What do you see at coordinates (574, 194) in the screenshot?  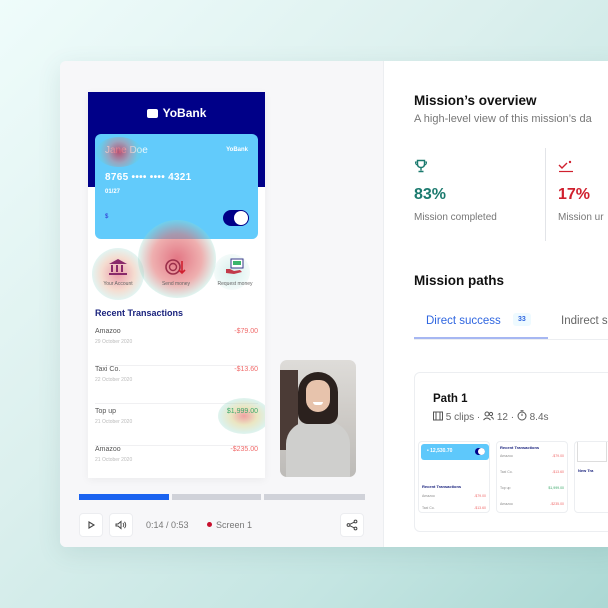 I see `stat-value: 17%` at bounding box center [574, 194].